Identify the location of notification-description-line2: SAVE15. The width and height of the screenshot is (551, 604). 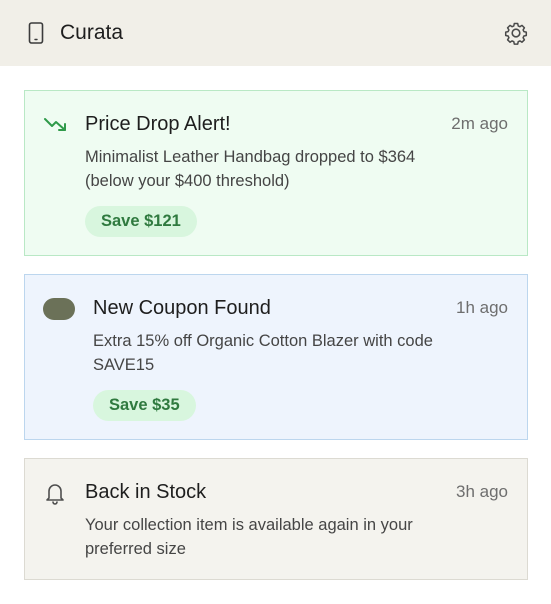
(124, 365).